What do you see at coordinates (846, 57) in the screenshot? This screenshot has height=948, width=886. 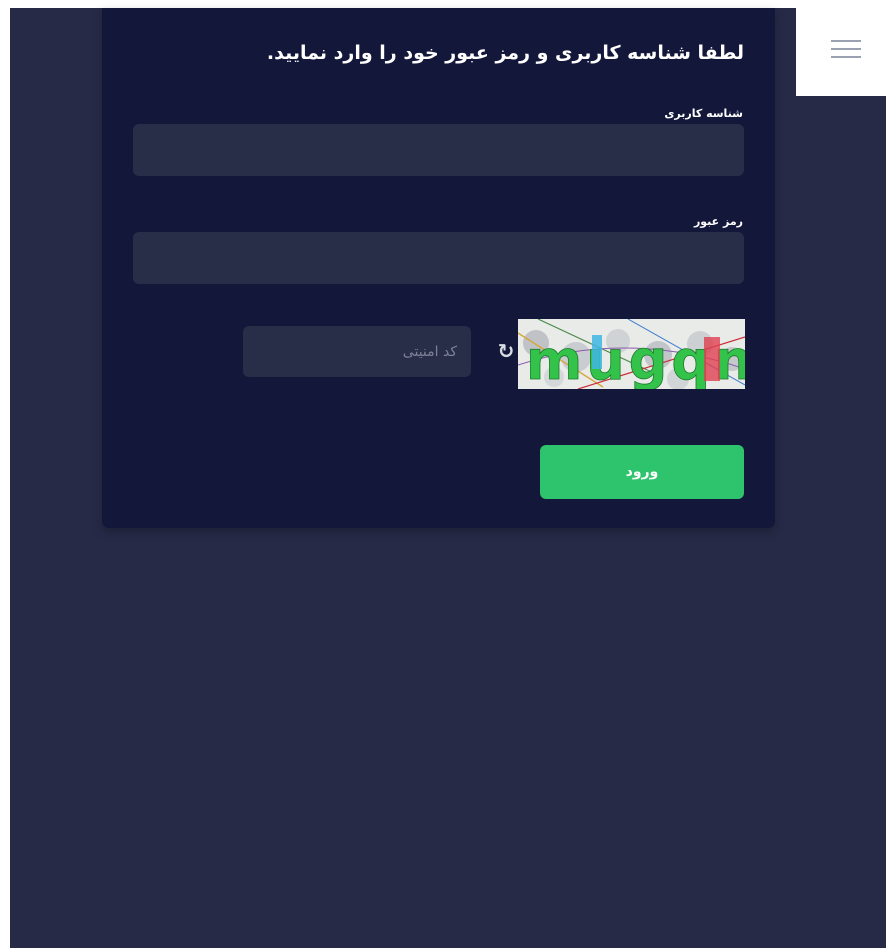 I see `menu-icon-line-bottom` at bounding box center [846, 57].